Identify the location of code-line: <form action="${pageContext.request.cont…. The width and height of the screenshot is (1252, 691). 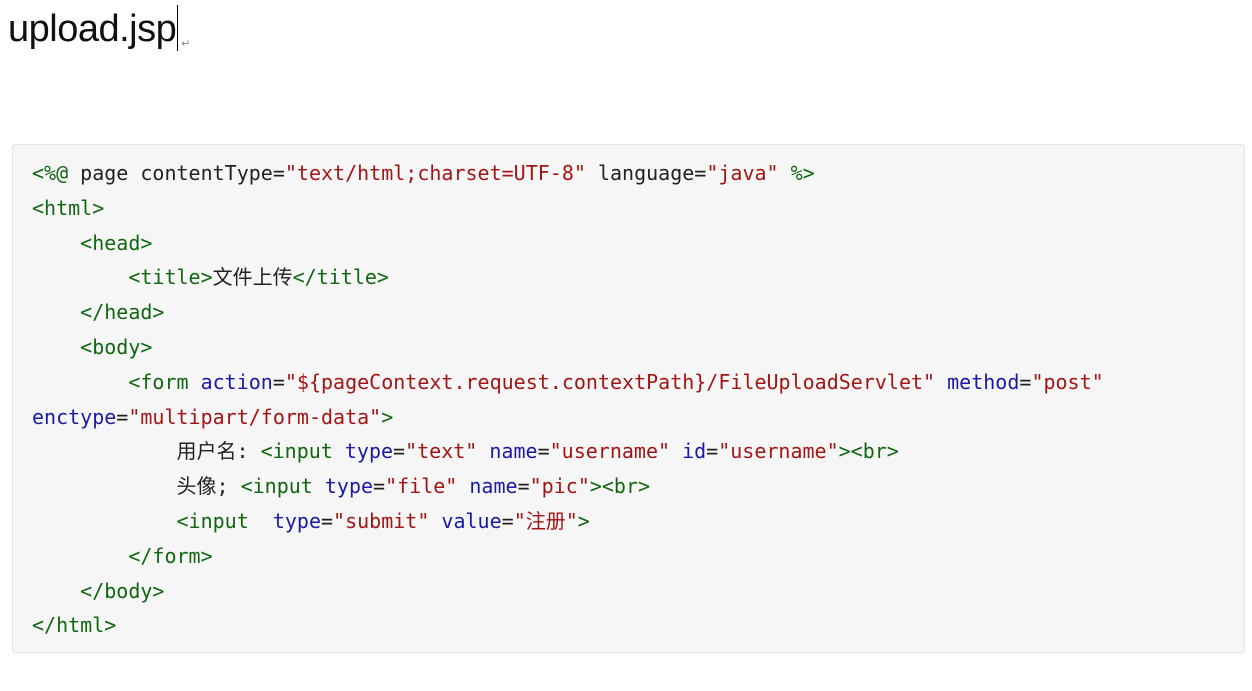
(568, 382).